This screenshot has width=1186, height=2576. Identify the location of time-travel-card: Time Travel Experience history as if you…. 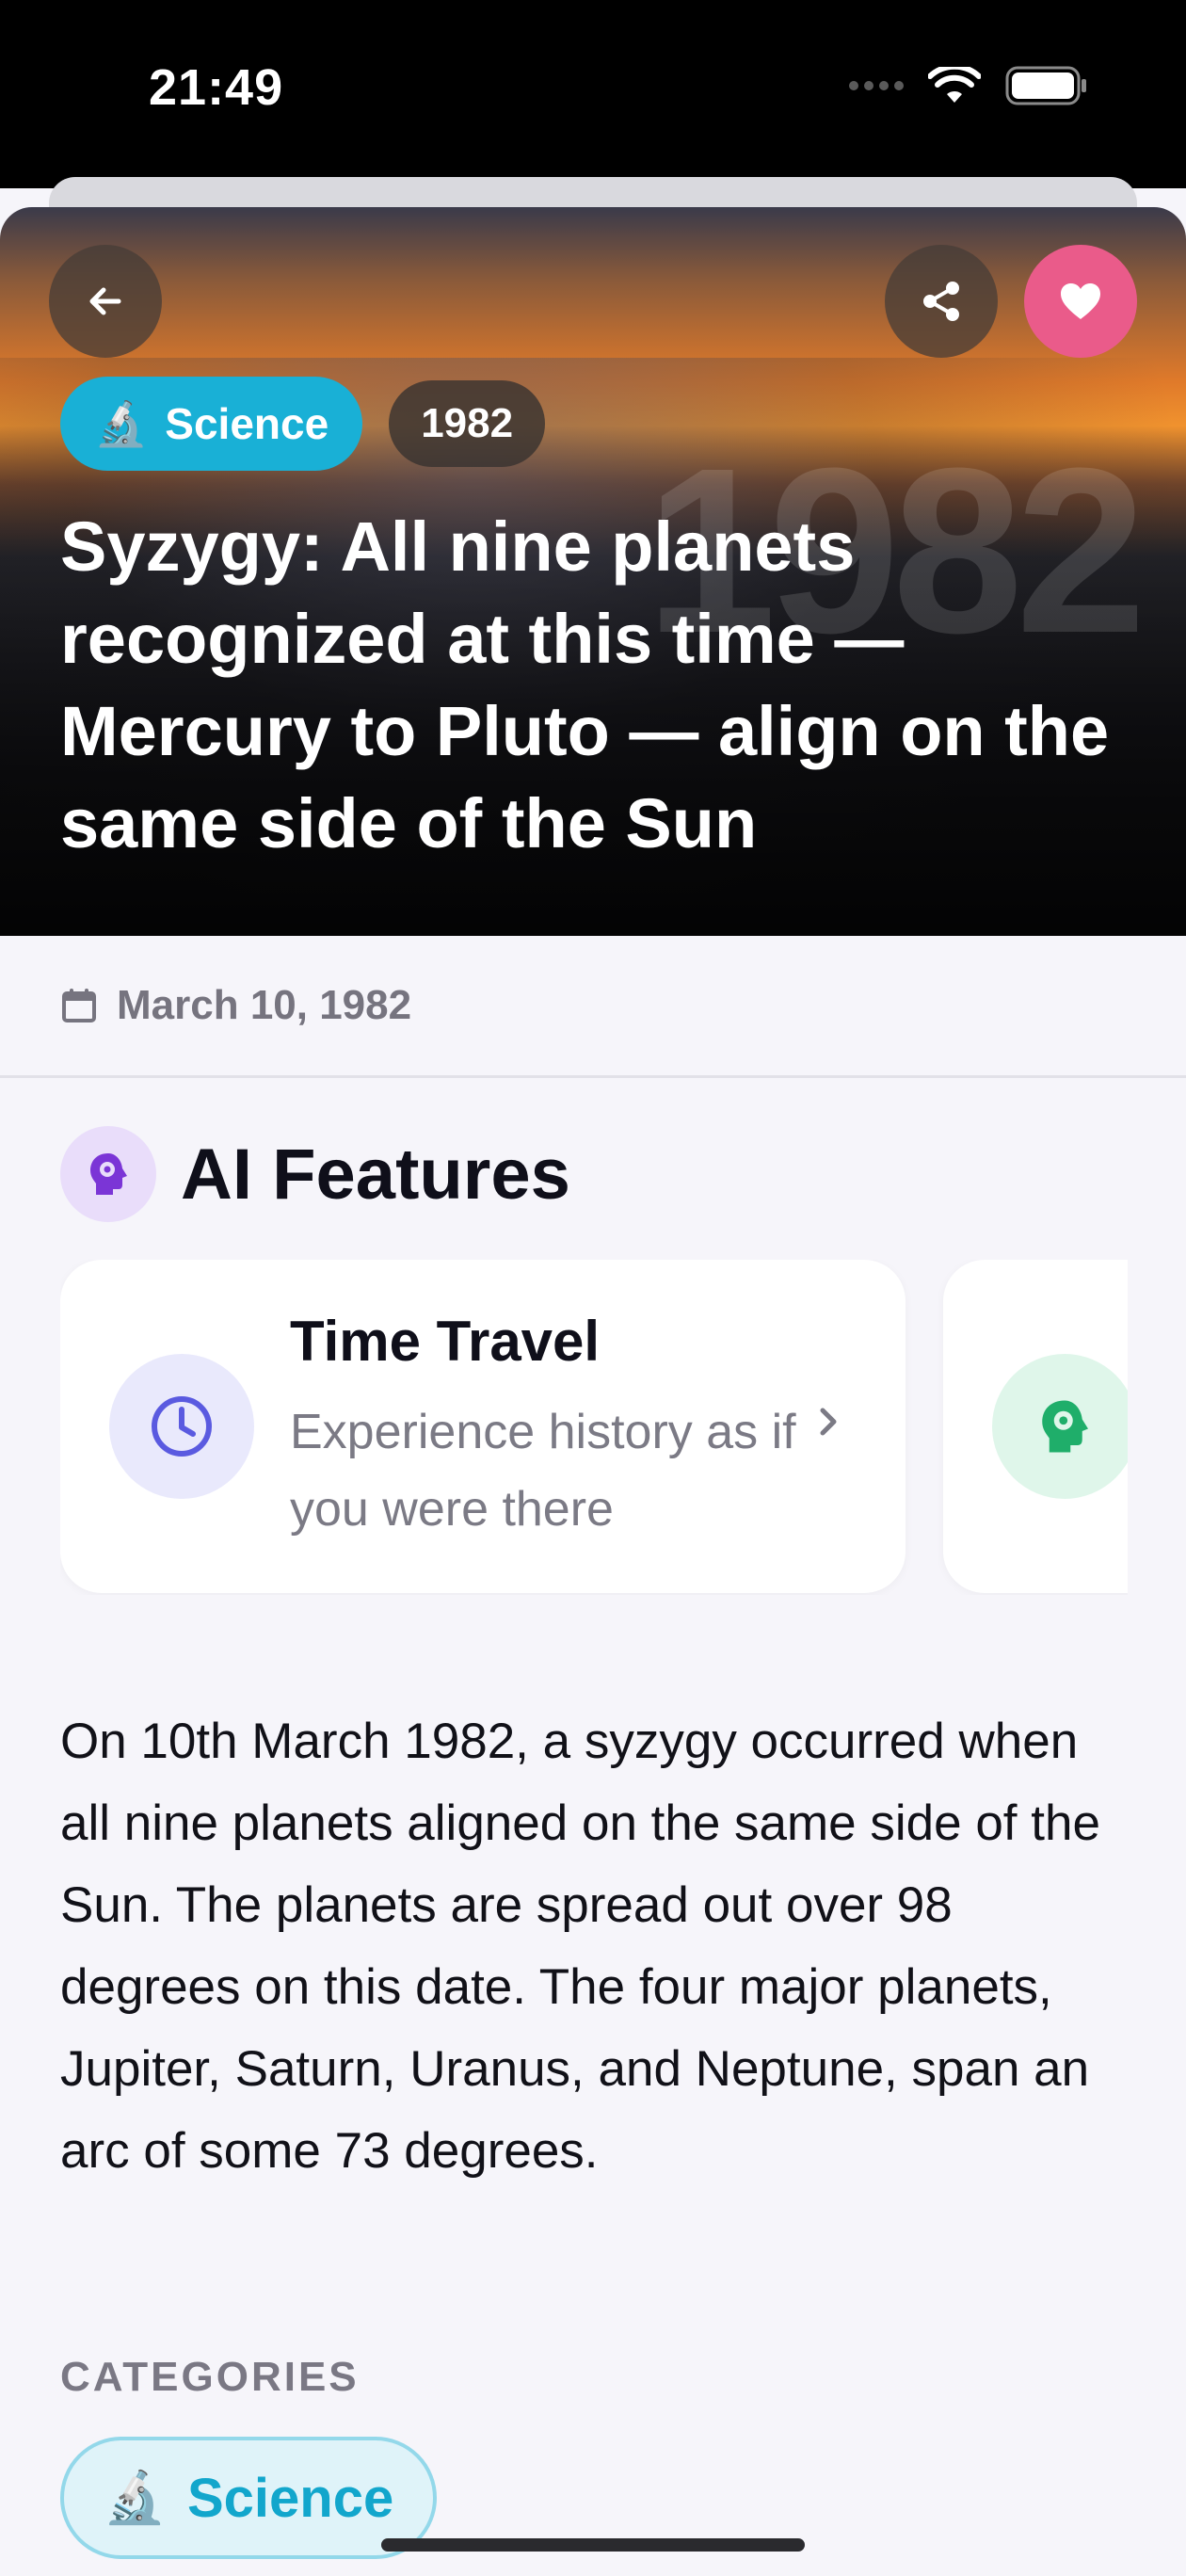
(483, 1426).